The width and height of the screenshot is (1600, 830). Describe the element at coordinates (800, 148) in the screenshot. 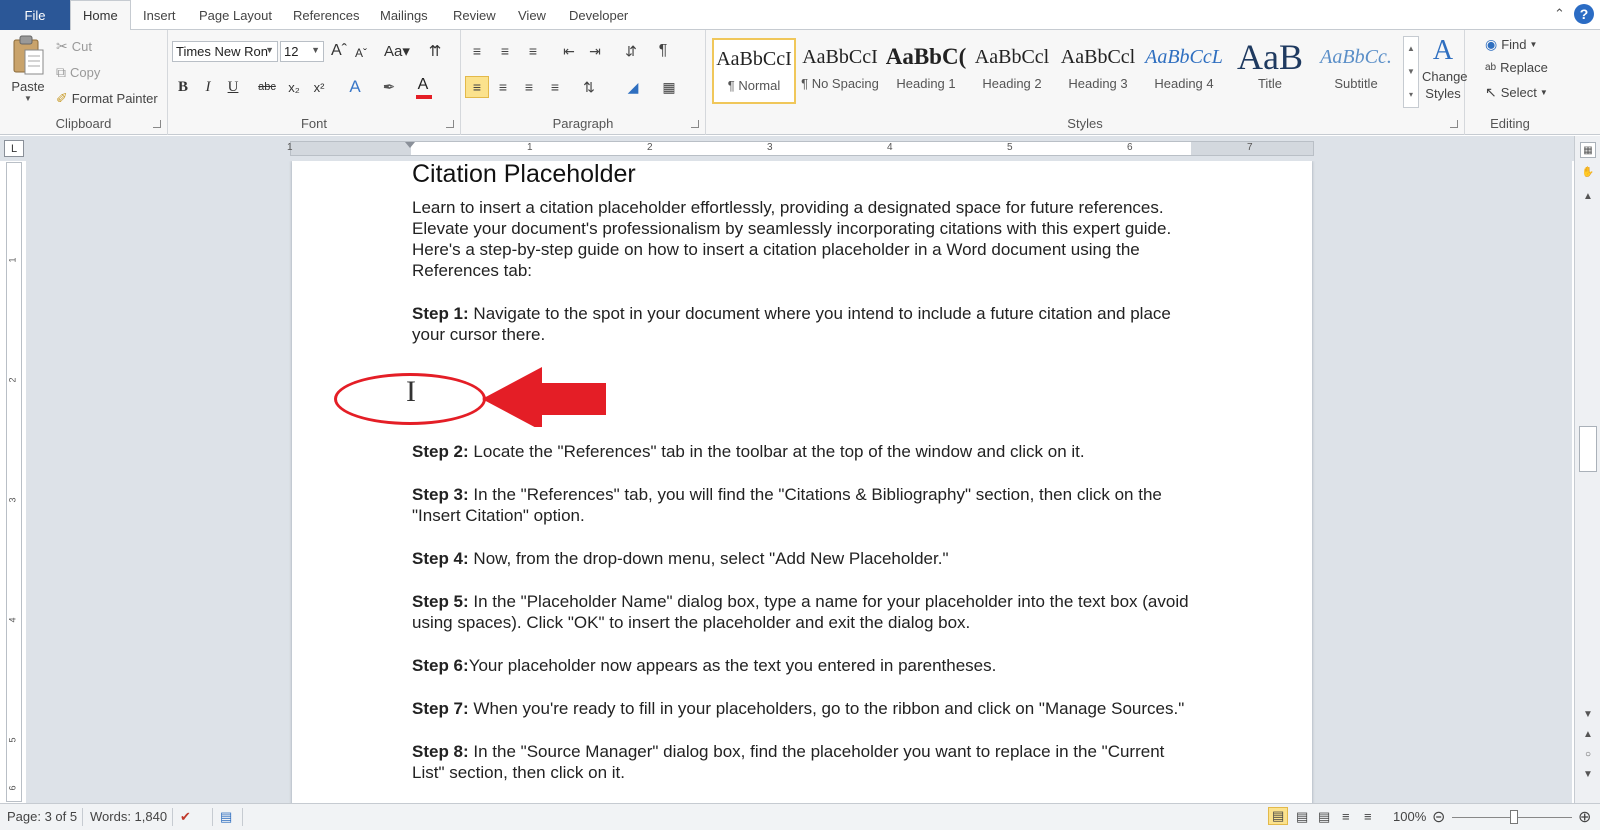

I see `horizontal-ruler: 1 1 2 3 4 5 6 7` at that location.